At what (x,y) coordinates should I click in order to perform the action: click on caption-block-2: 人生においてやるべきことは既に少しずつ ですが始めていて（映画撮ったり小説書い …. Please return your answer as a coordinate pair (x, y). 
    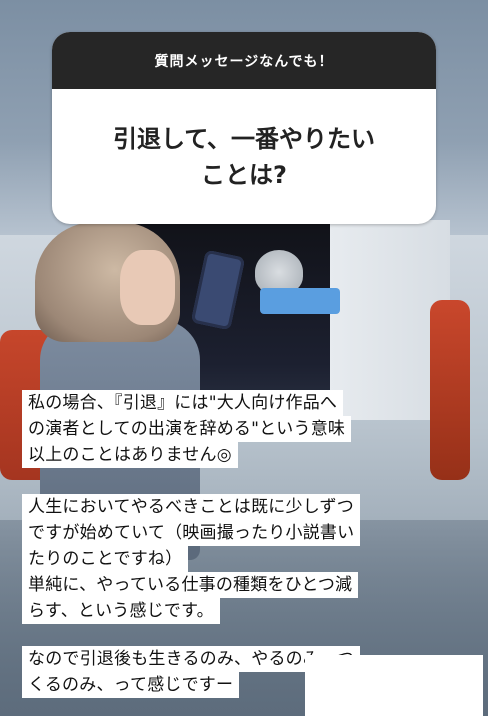
    Looking at the image, I should click on (191, 559).